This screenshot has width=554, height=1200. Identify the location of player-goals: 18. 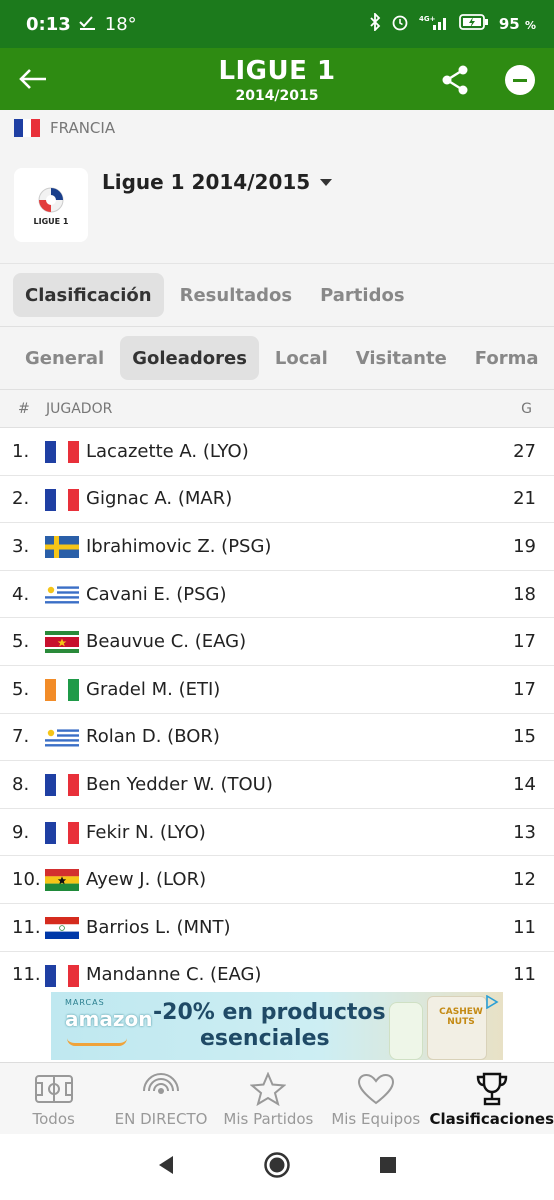
(524, 594).